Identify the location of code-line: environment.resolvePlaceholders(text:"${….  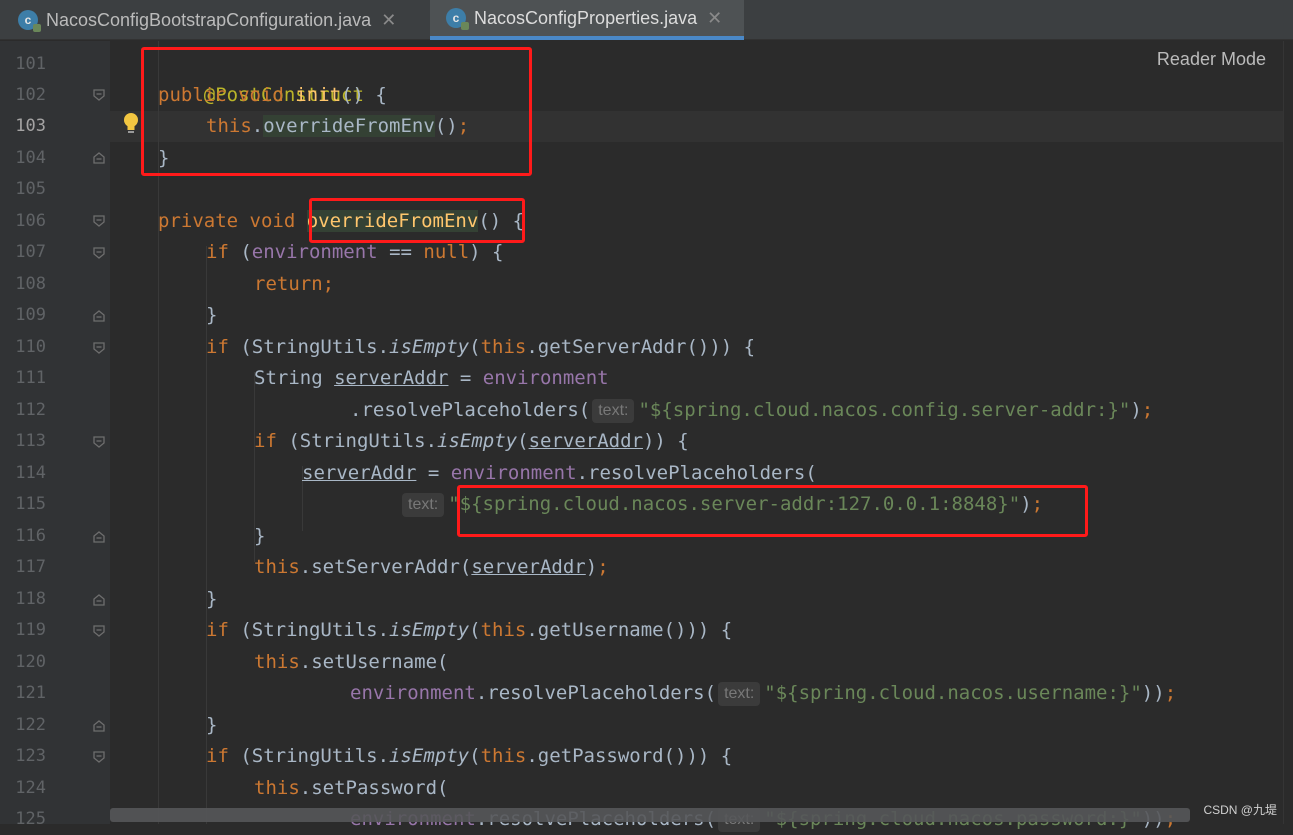
(763, 693).